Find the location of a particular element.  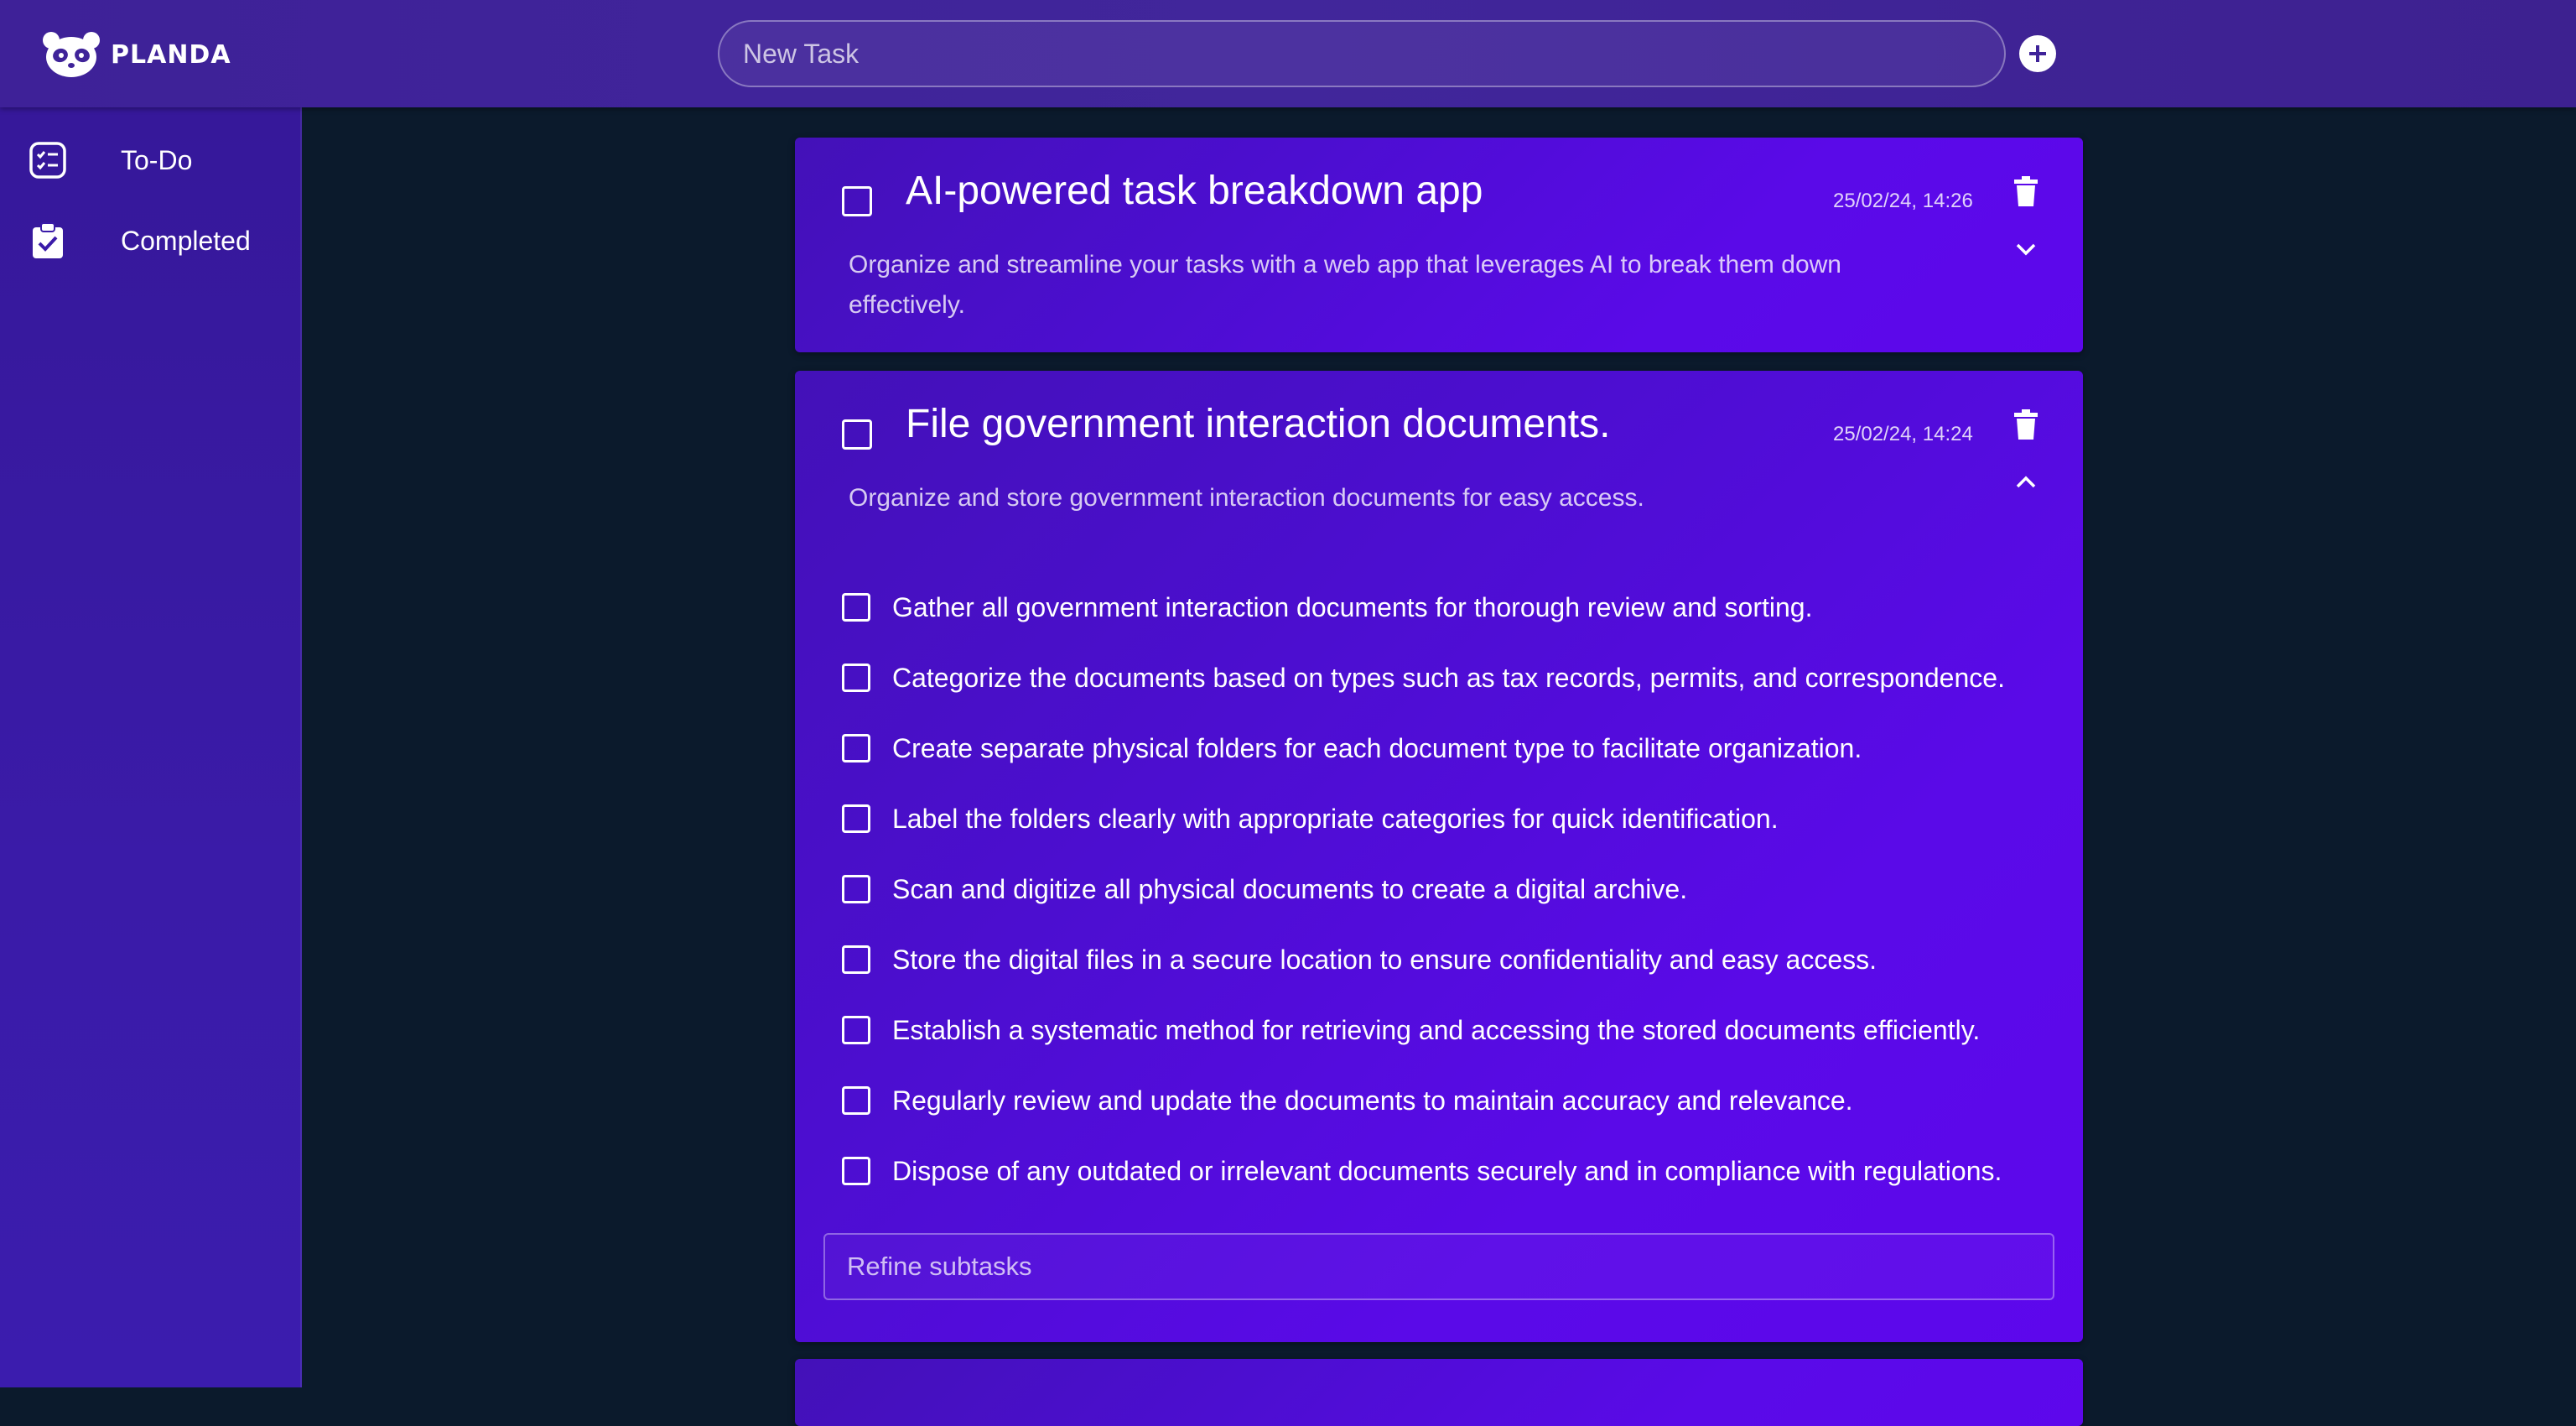

chevron-down-icon is located at coordinates (2026, 250).